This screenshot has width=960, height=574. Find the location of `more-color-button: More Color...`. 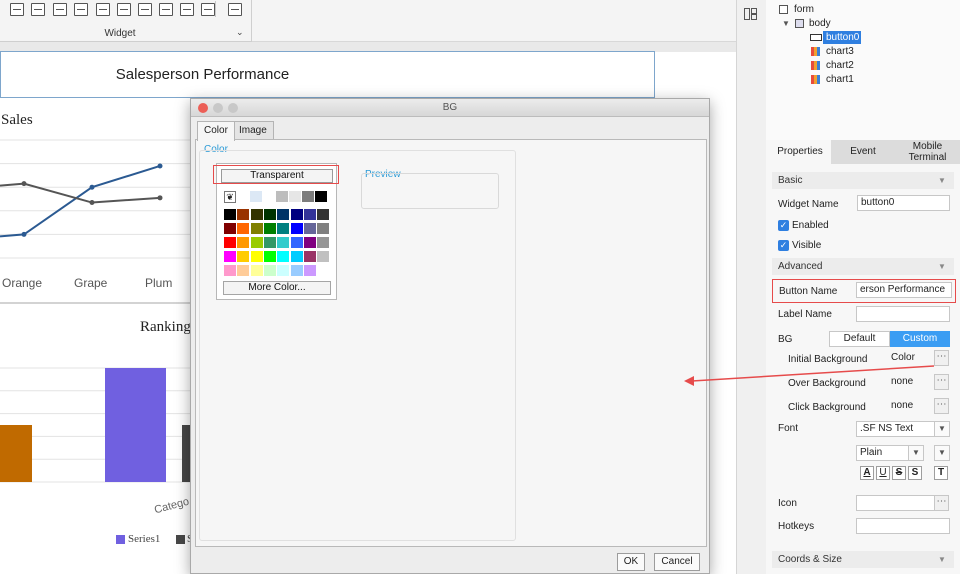

more-color-button: More Color... is located at coordinates (277, 288).